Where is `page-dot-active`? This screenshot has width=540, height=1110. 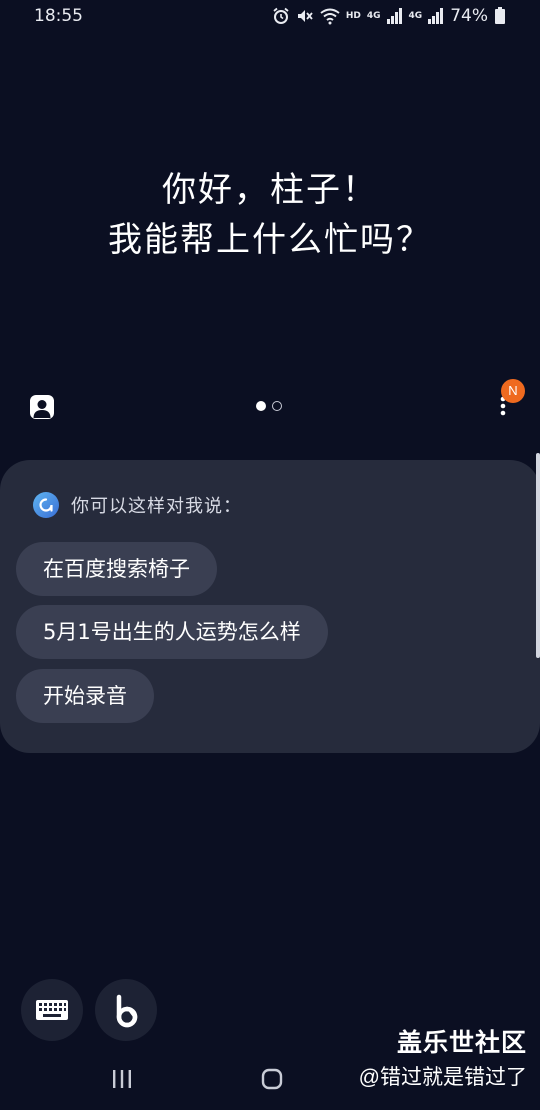
page-dot-active is located at coordinates (261, 406).